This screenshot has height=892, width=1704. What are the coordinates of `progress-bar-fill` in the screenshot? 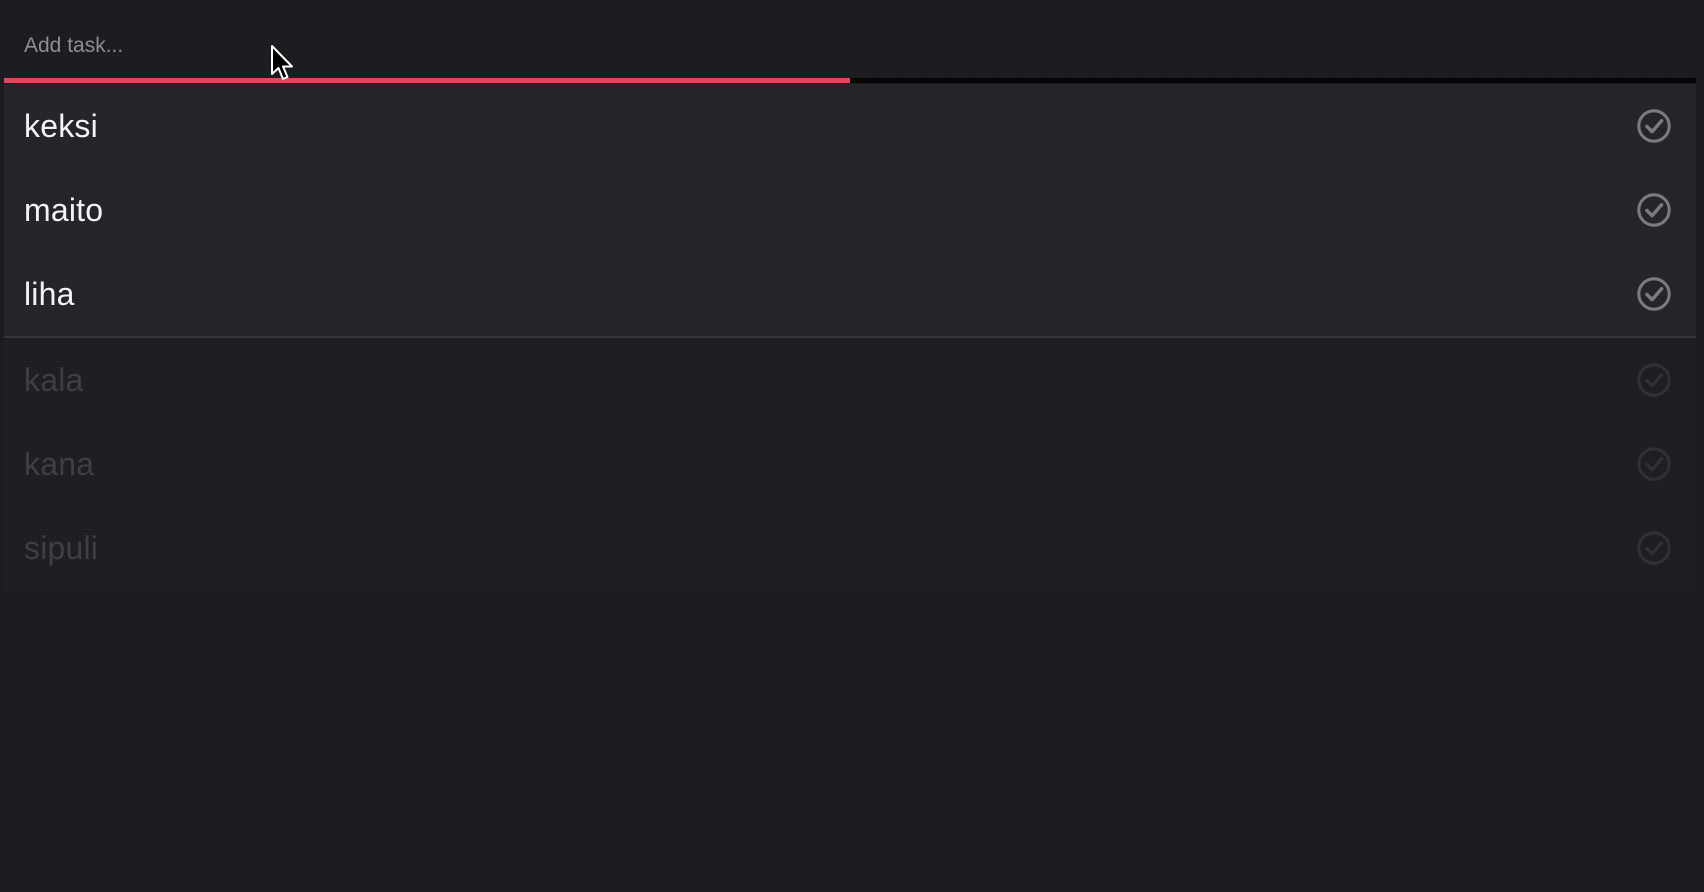 It's located at (427, 80).